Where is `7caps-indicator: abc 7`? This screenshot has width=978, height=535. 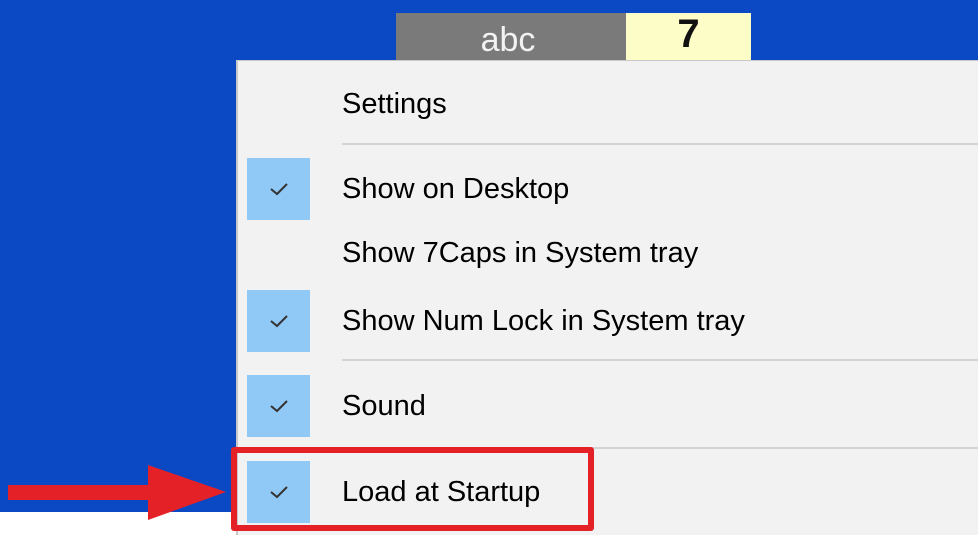 7caps-indicator: abc 7 is located at coordinates (573, 36).